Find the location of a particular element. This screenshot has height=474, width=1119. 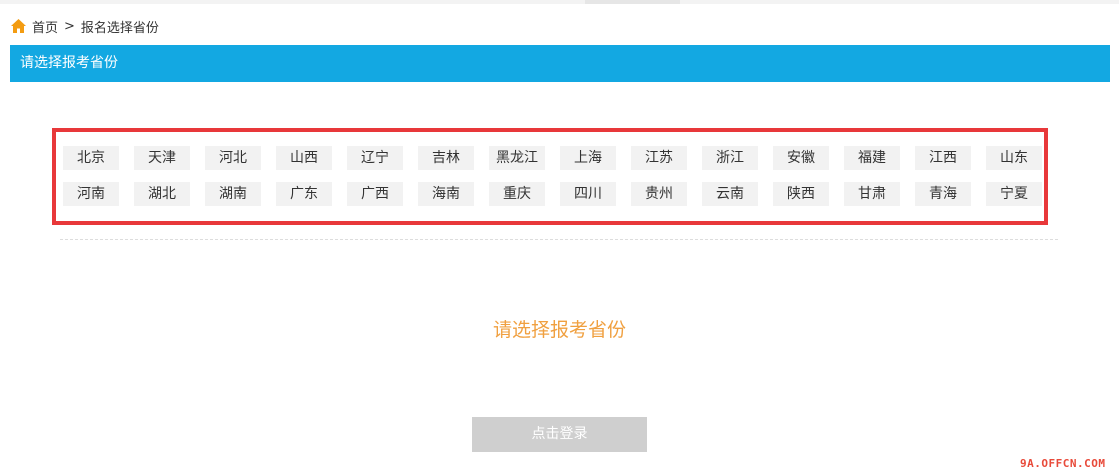

home-icon is located at coordinates (18, 26).